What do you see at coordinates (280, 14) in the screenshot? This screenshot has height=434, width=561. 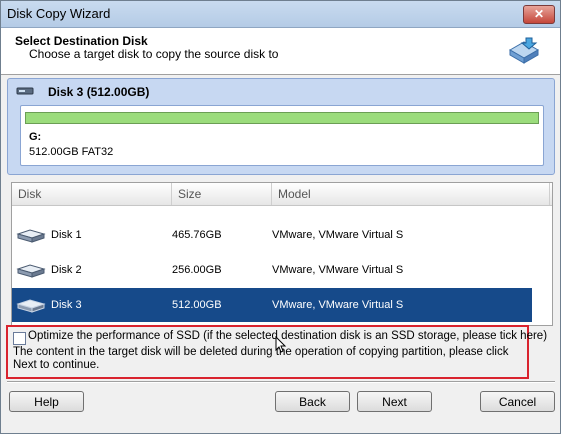 I see `title-bar: Disk Copy Wizard ✕` at bounding box center [280, 14].